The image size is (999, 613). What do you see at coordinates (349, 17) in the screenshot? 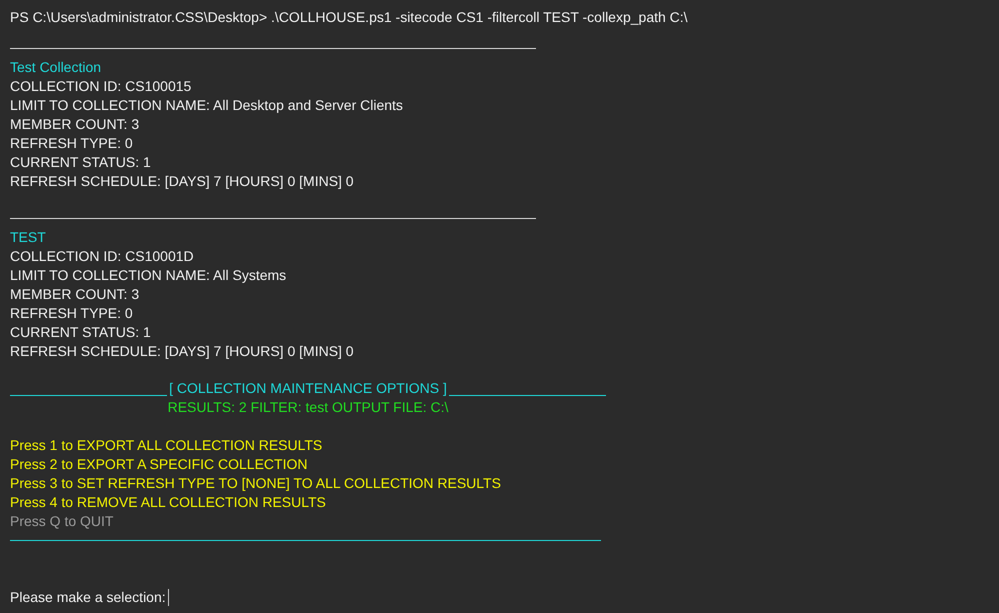
I see `command-line: PS C:\Users\administrator.CSS\Desktop> .\COLLHOUSE.ps1 -sitecode CS1 -filtercoll TEST -collexp_path C:\` at bounding box center [349, 17].